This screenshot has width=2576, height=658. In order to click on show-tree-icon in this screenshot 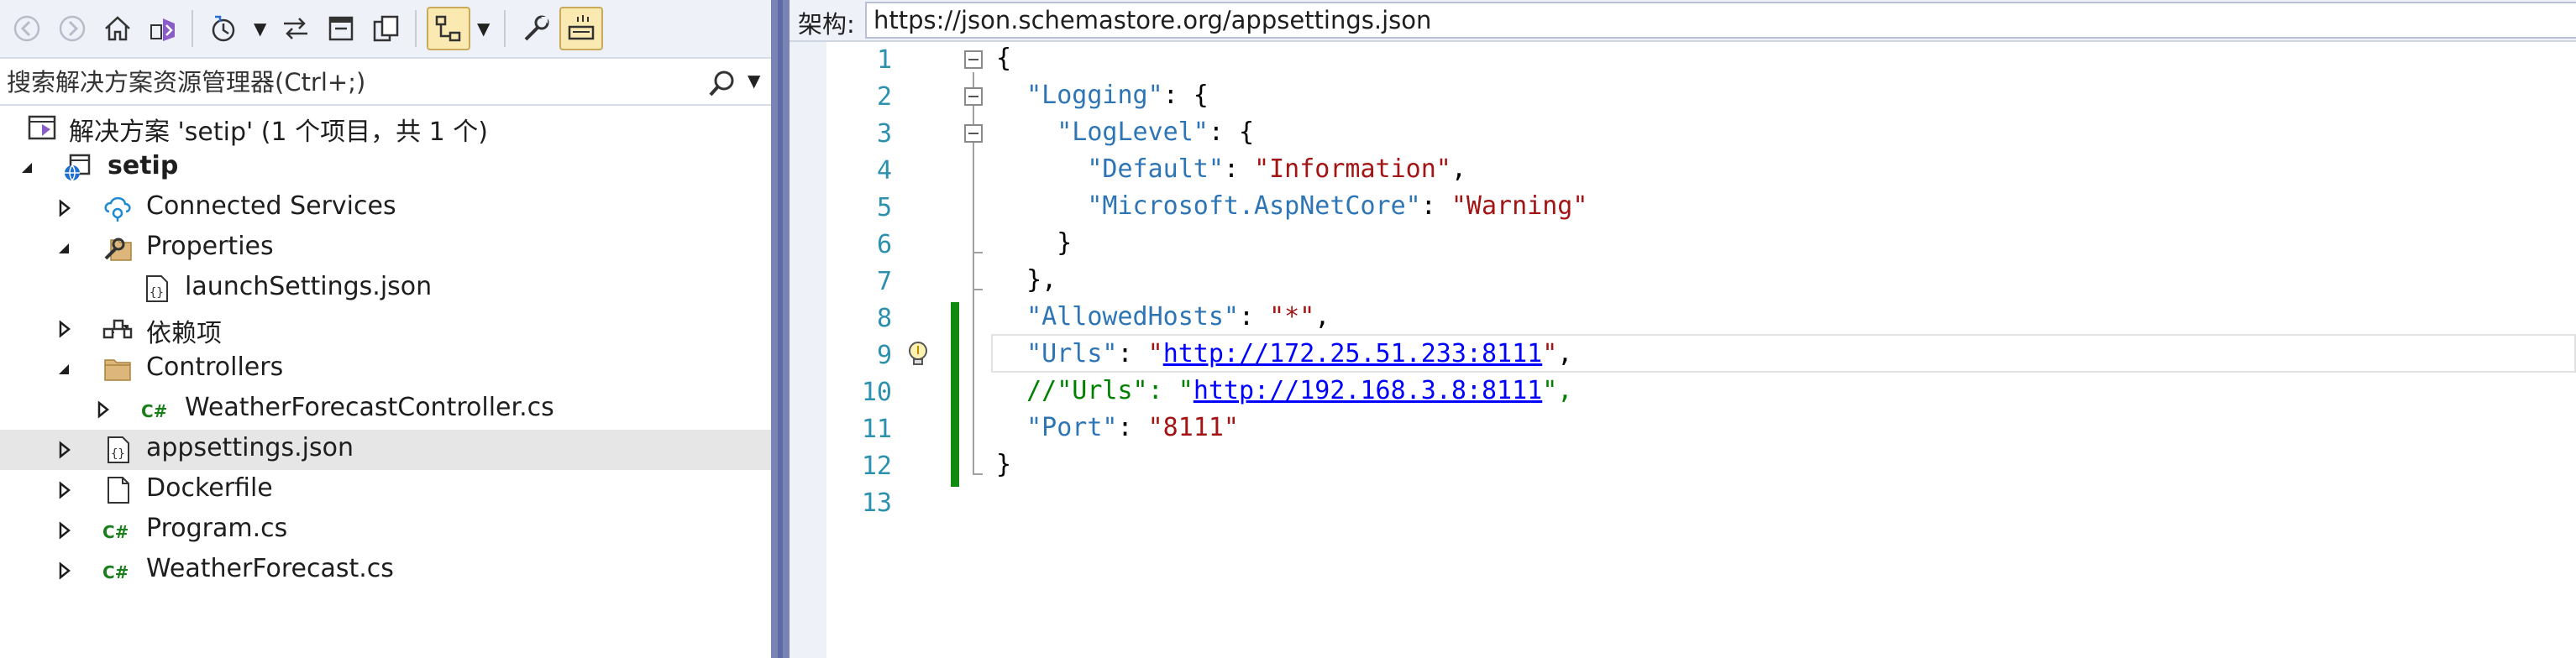, I will do `click(448, 28)`.